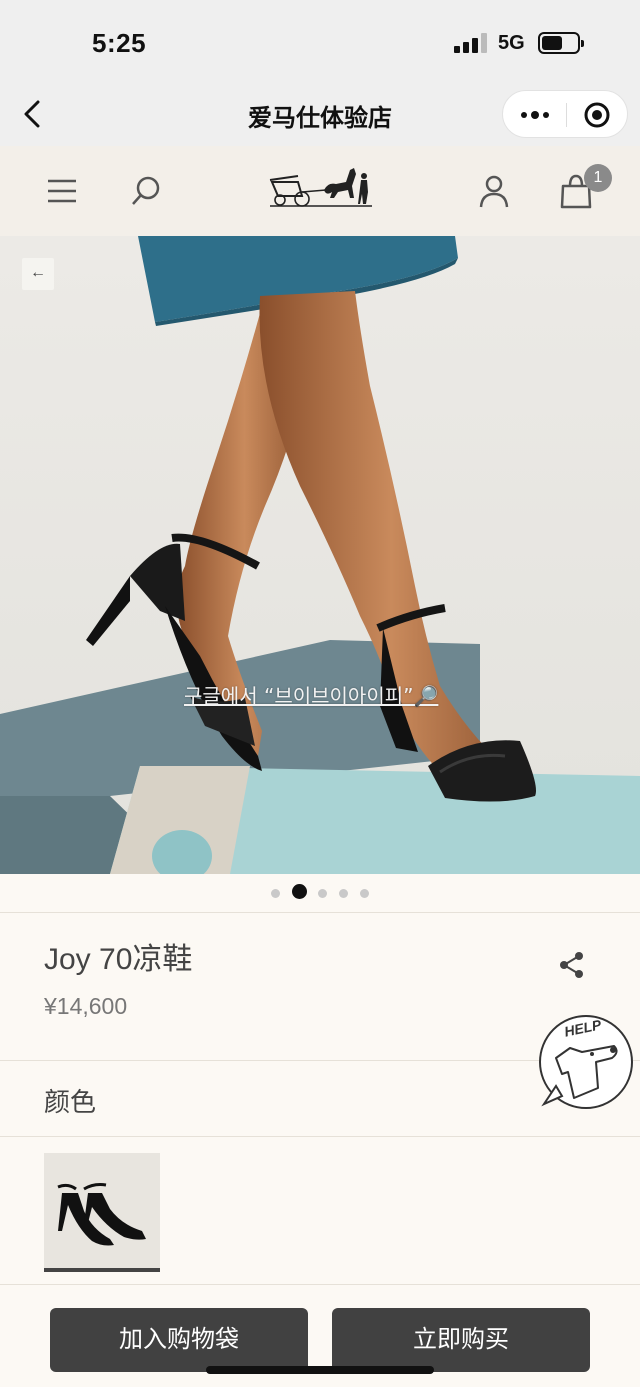 The height and width of the screenshot is (1387, 640). I want to click on network-label: 5G, so click(511, 43).